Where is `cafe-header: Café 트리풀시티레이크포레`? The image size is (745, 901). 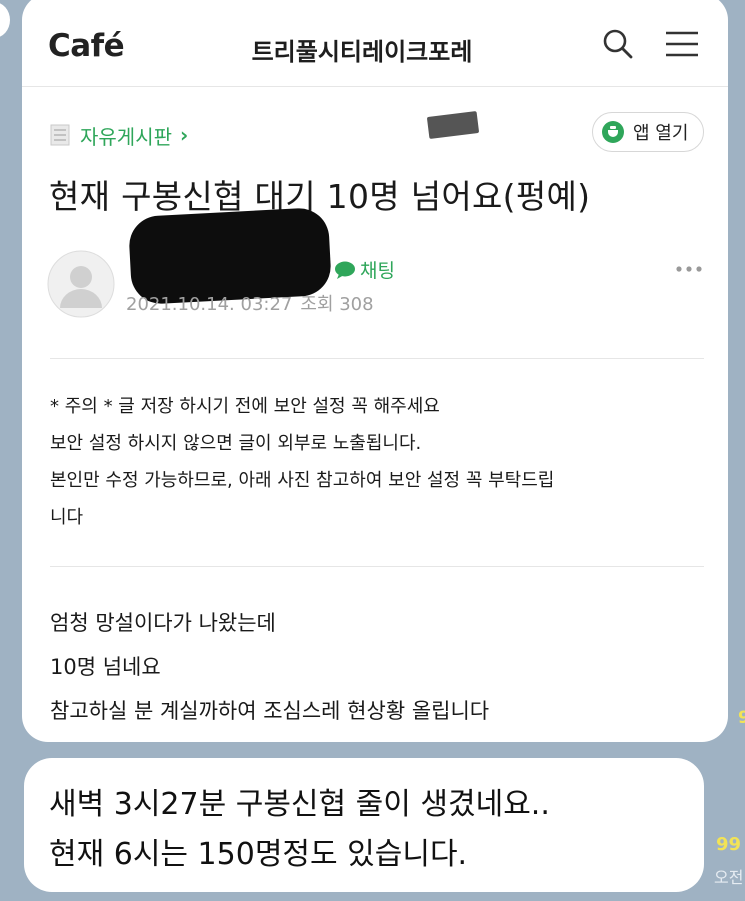 cafe-header: Café 트리풀시티레이크포레 is located at coordinates (375, 43).